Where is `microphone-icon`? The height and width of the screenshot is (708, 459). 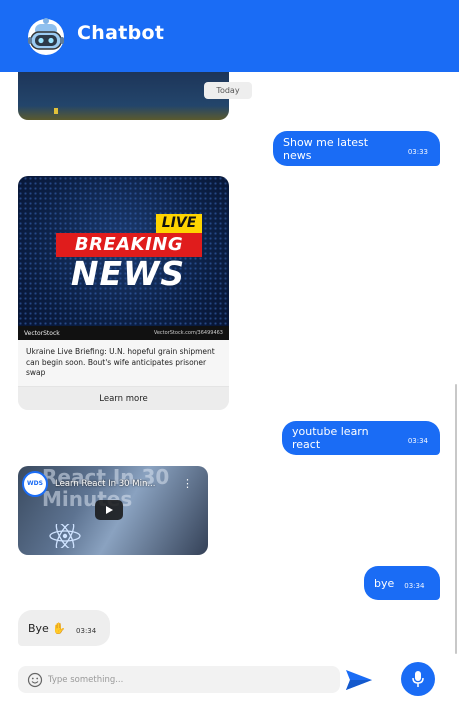 microphone-icon is located at coordinates (418, 679).